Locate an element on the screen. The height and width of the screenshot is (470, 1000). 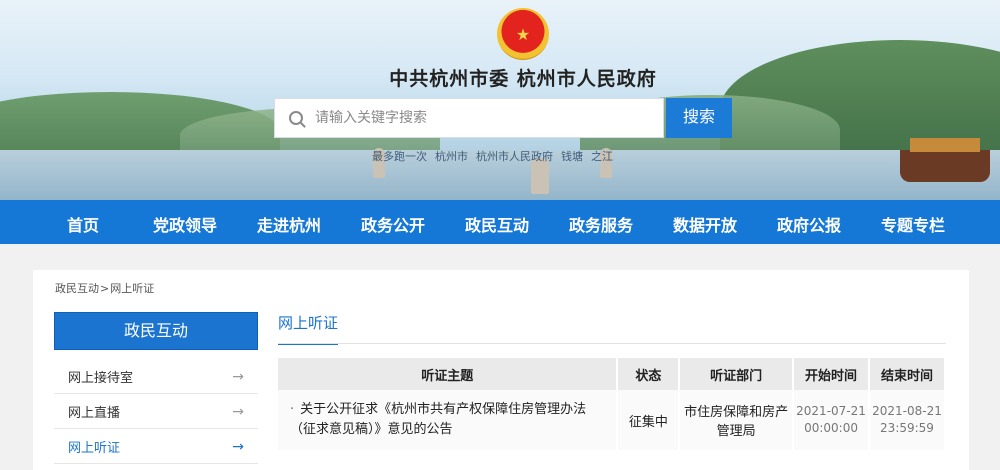
search-box is located at coordinates (469, 118).